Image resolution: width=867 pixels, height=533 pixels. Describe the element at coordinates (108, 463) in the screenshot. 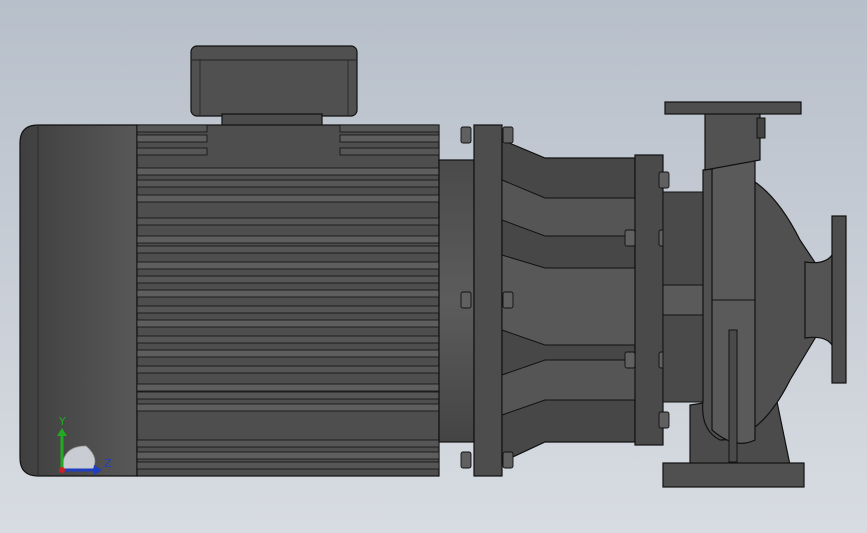

I see `triad-z-label: Z` at that location.